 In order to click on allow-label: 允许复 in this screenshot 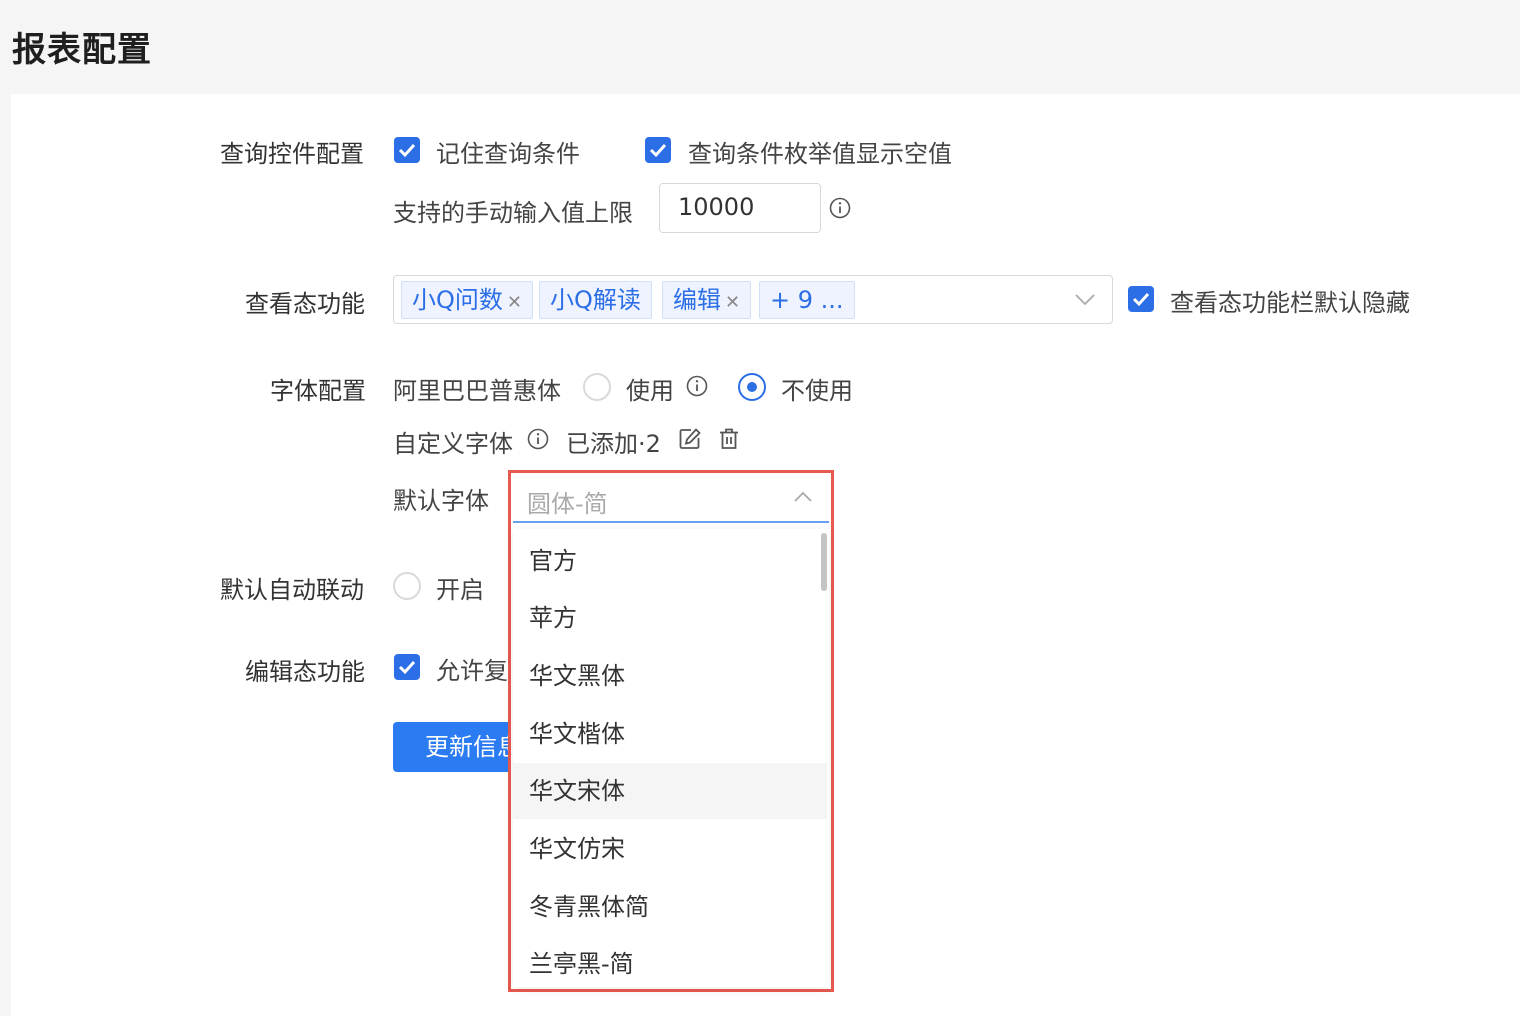, I will do `click(472, 668)`.